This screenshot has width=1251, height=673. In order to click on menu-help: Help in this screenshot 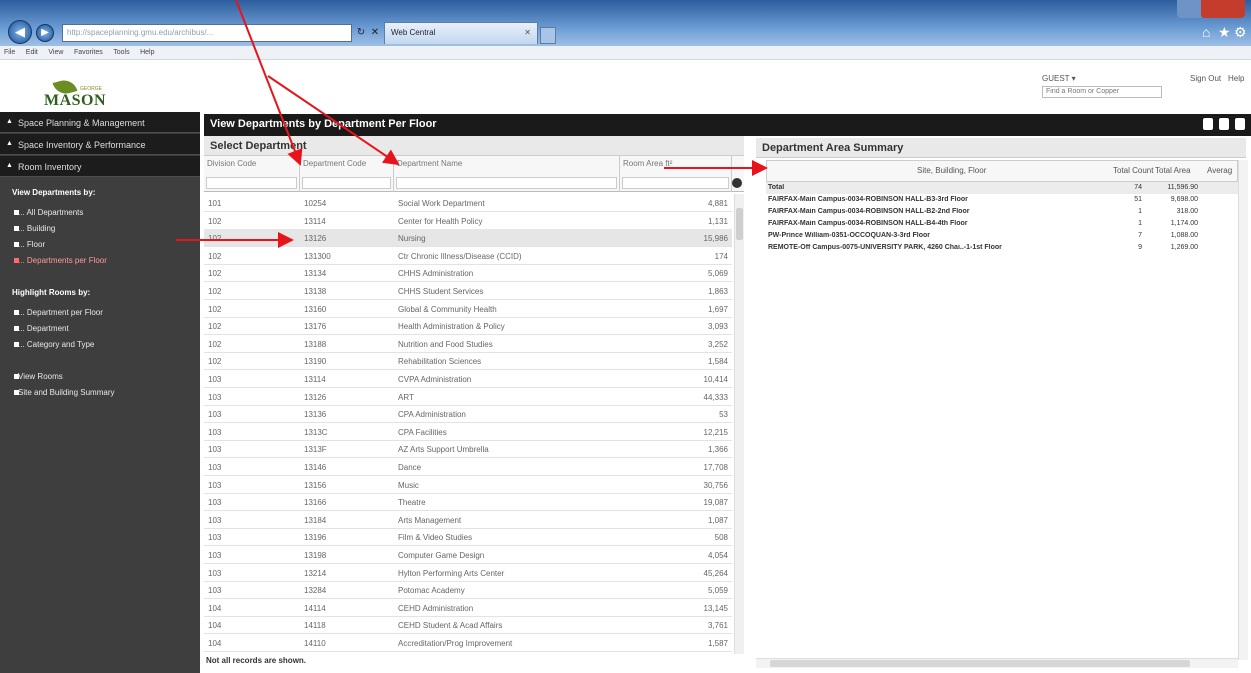, I will do `click(147, 52)`.